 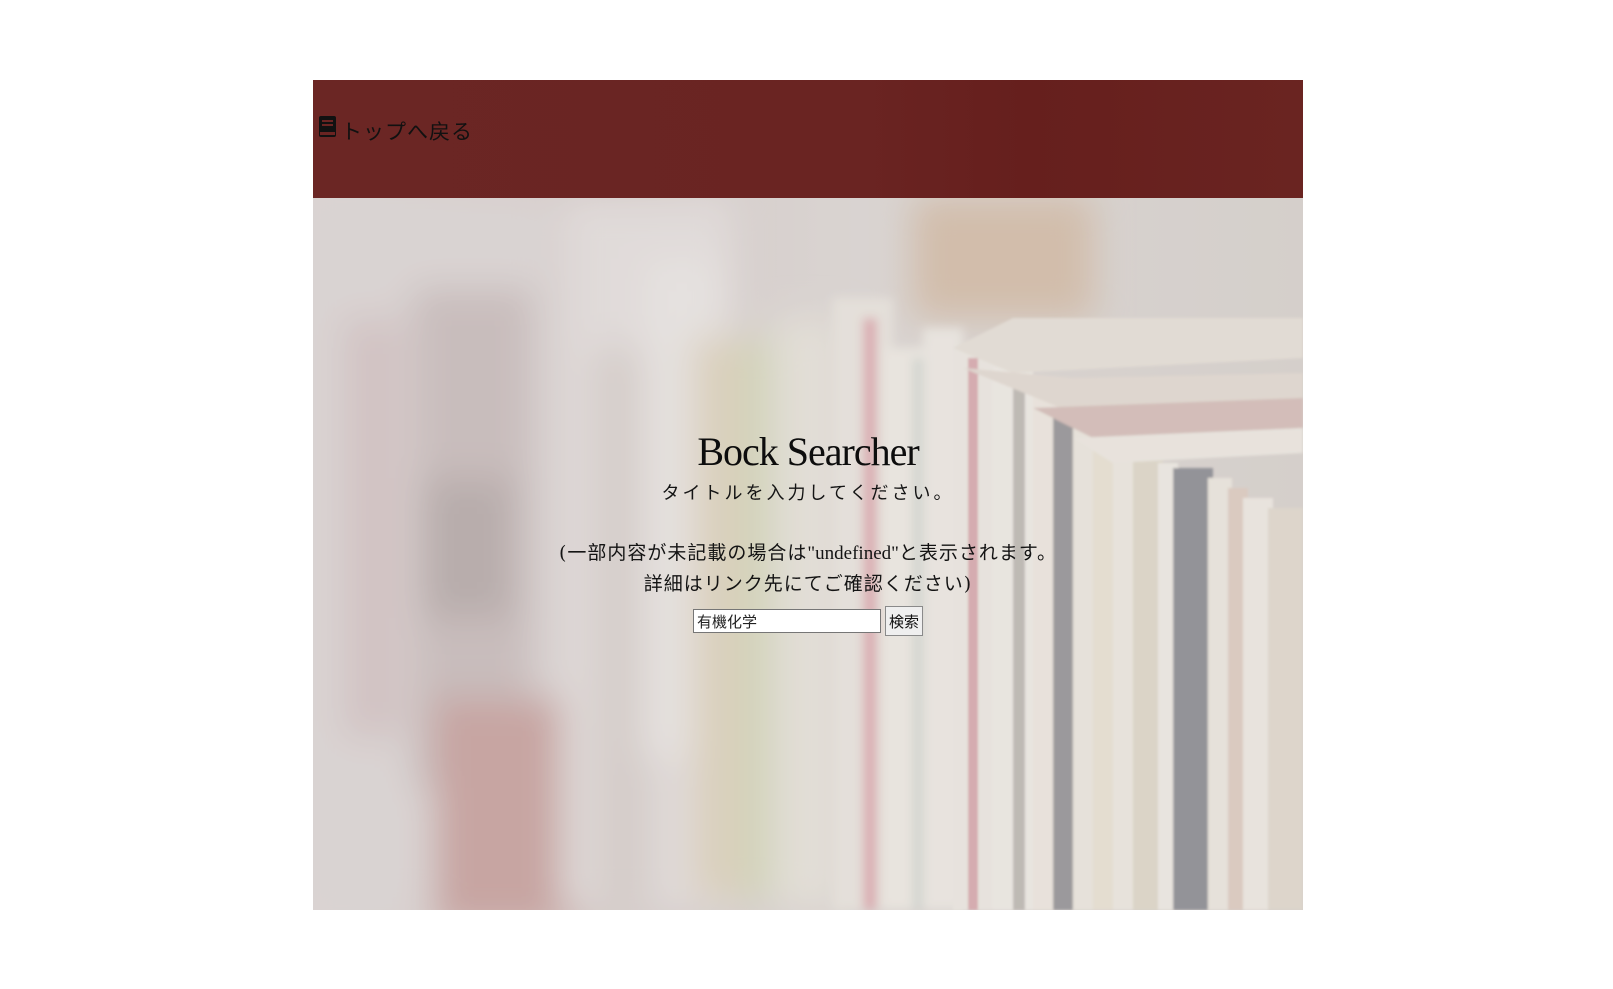 I want to click on notice-line1-keyword: "undefined", so click(x=853, y=553).